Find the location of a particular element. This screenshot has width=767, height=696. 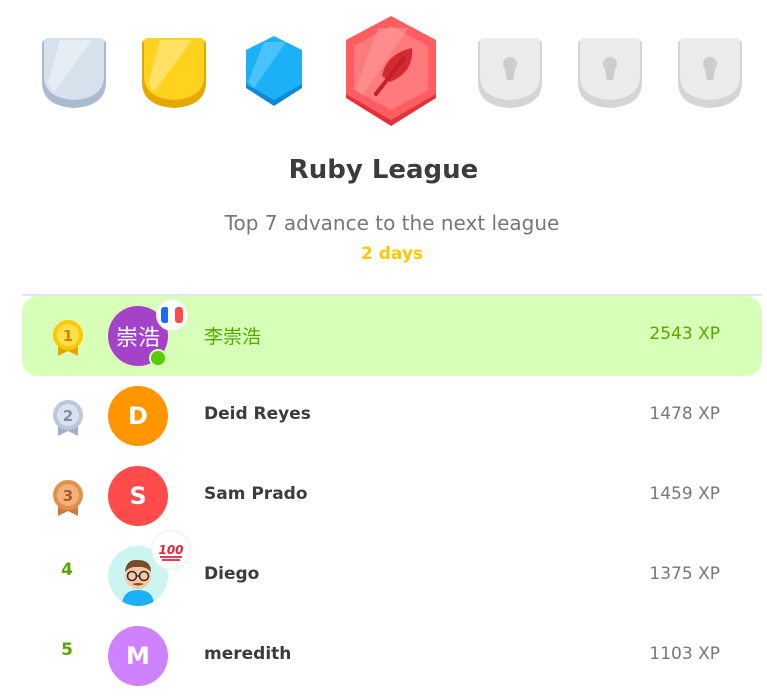

online-status-indicator is located at coordinates (158, 358).